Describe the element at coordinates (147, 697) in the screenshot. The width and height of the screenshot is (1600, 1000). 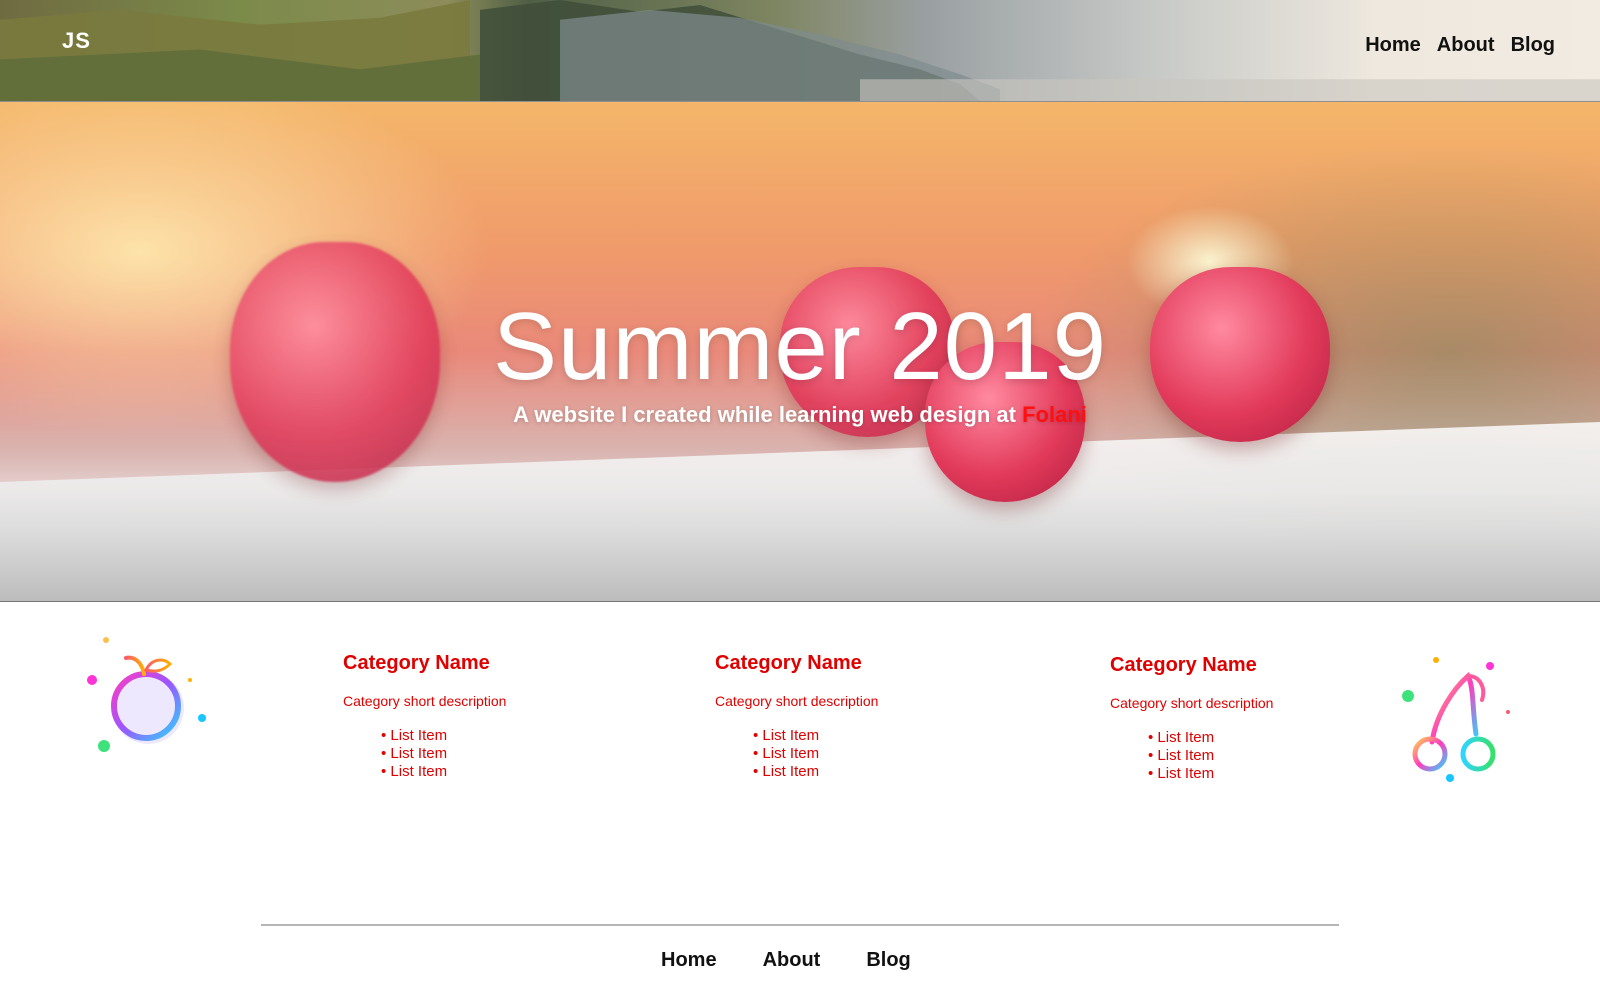
I see `peach-icon` at that location.